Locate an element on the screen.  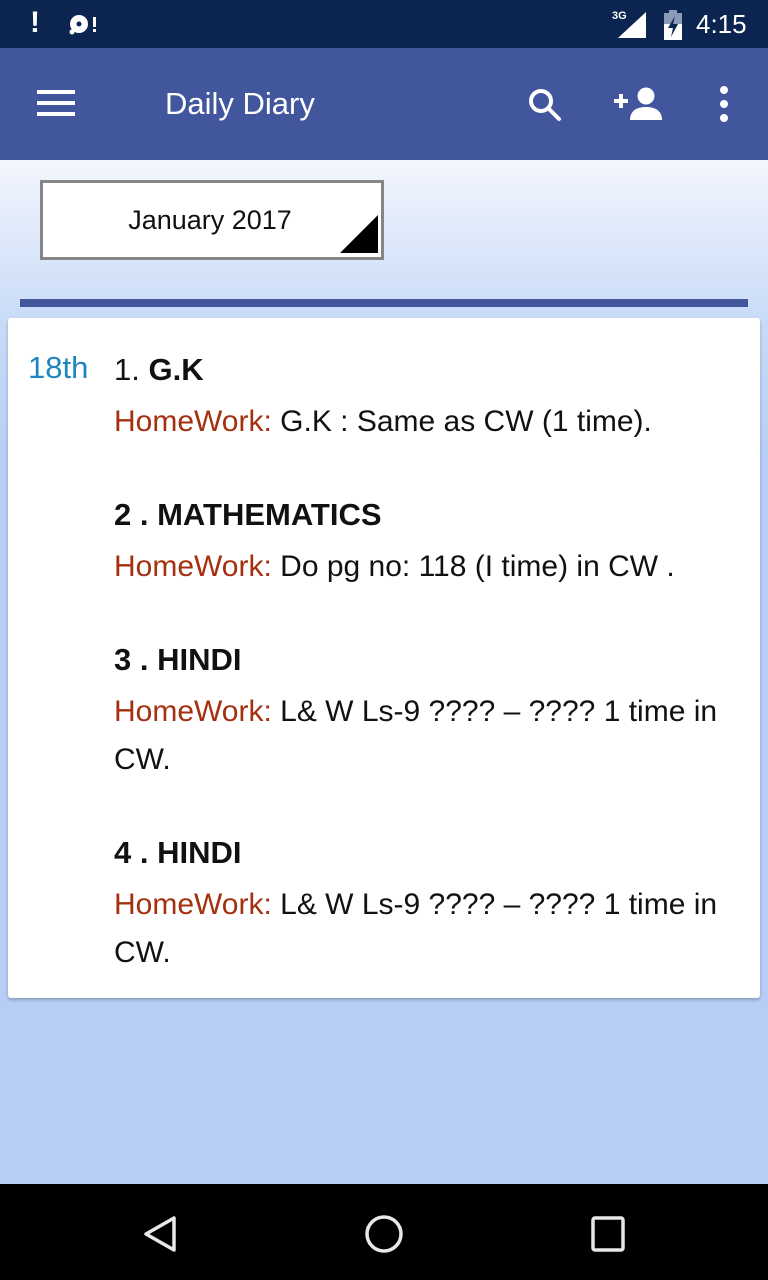
month-dropdown: January 2017 is located at coordinates (212, 220).